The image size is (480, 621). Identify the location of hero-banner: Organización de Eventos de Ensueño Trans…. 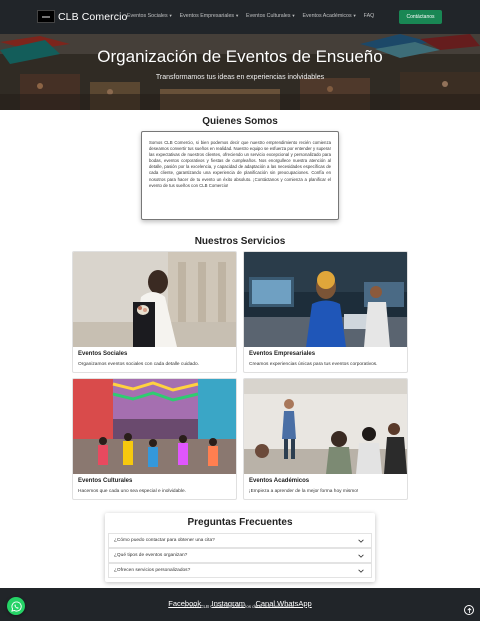
(240, 72).